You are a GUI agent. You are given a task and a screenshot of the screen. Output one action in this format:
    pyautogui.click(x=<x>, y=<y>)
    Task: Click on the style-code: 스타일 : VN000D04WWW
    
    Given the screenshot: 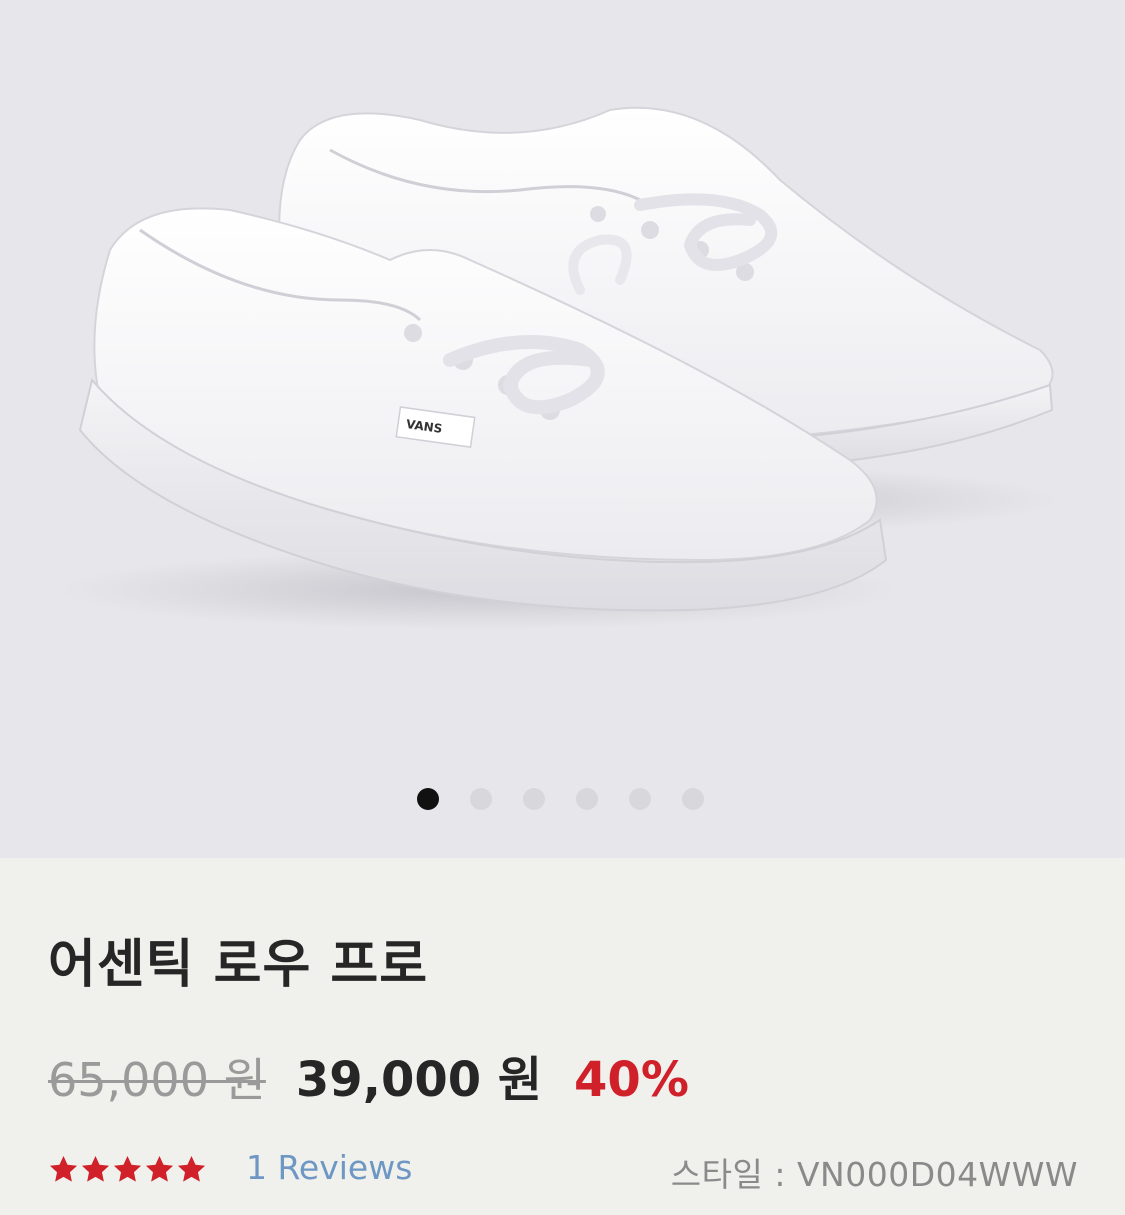 What is the action you would take?
    pyautogui.click(x=874, y=1174)
    